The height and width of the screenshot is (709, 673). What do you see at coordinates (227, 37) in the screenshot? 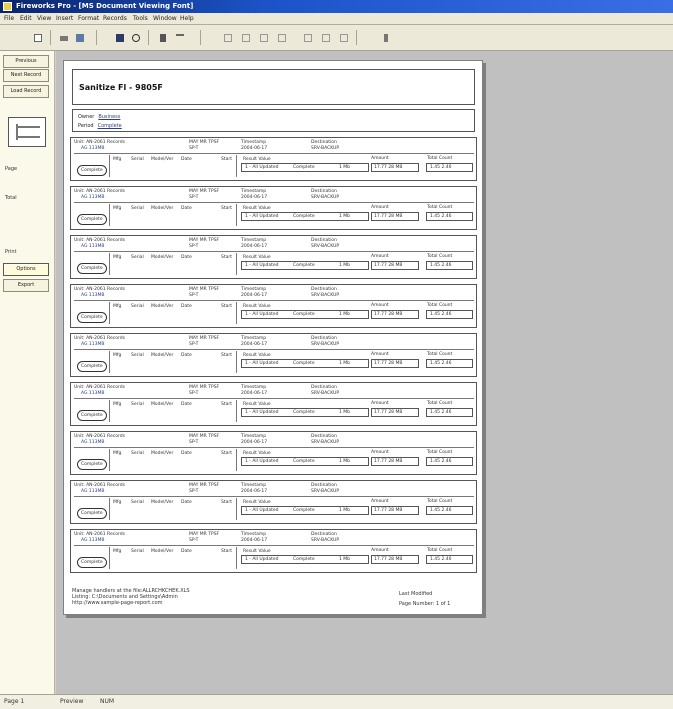
I see `first-page-icon` at bounding box center [227, 37].